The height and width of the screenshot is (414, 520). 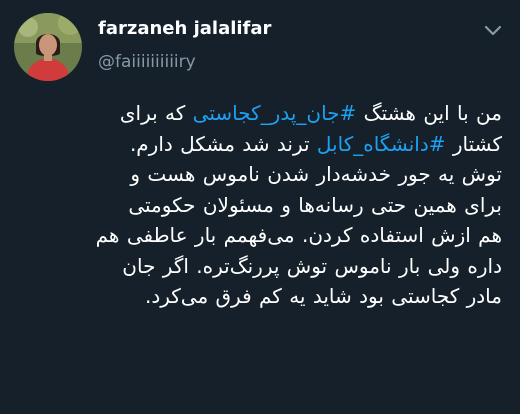 I want to click on user-handle: @faiiiiiiiiiiry, so click(x=147, y=62).